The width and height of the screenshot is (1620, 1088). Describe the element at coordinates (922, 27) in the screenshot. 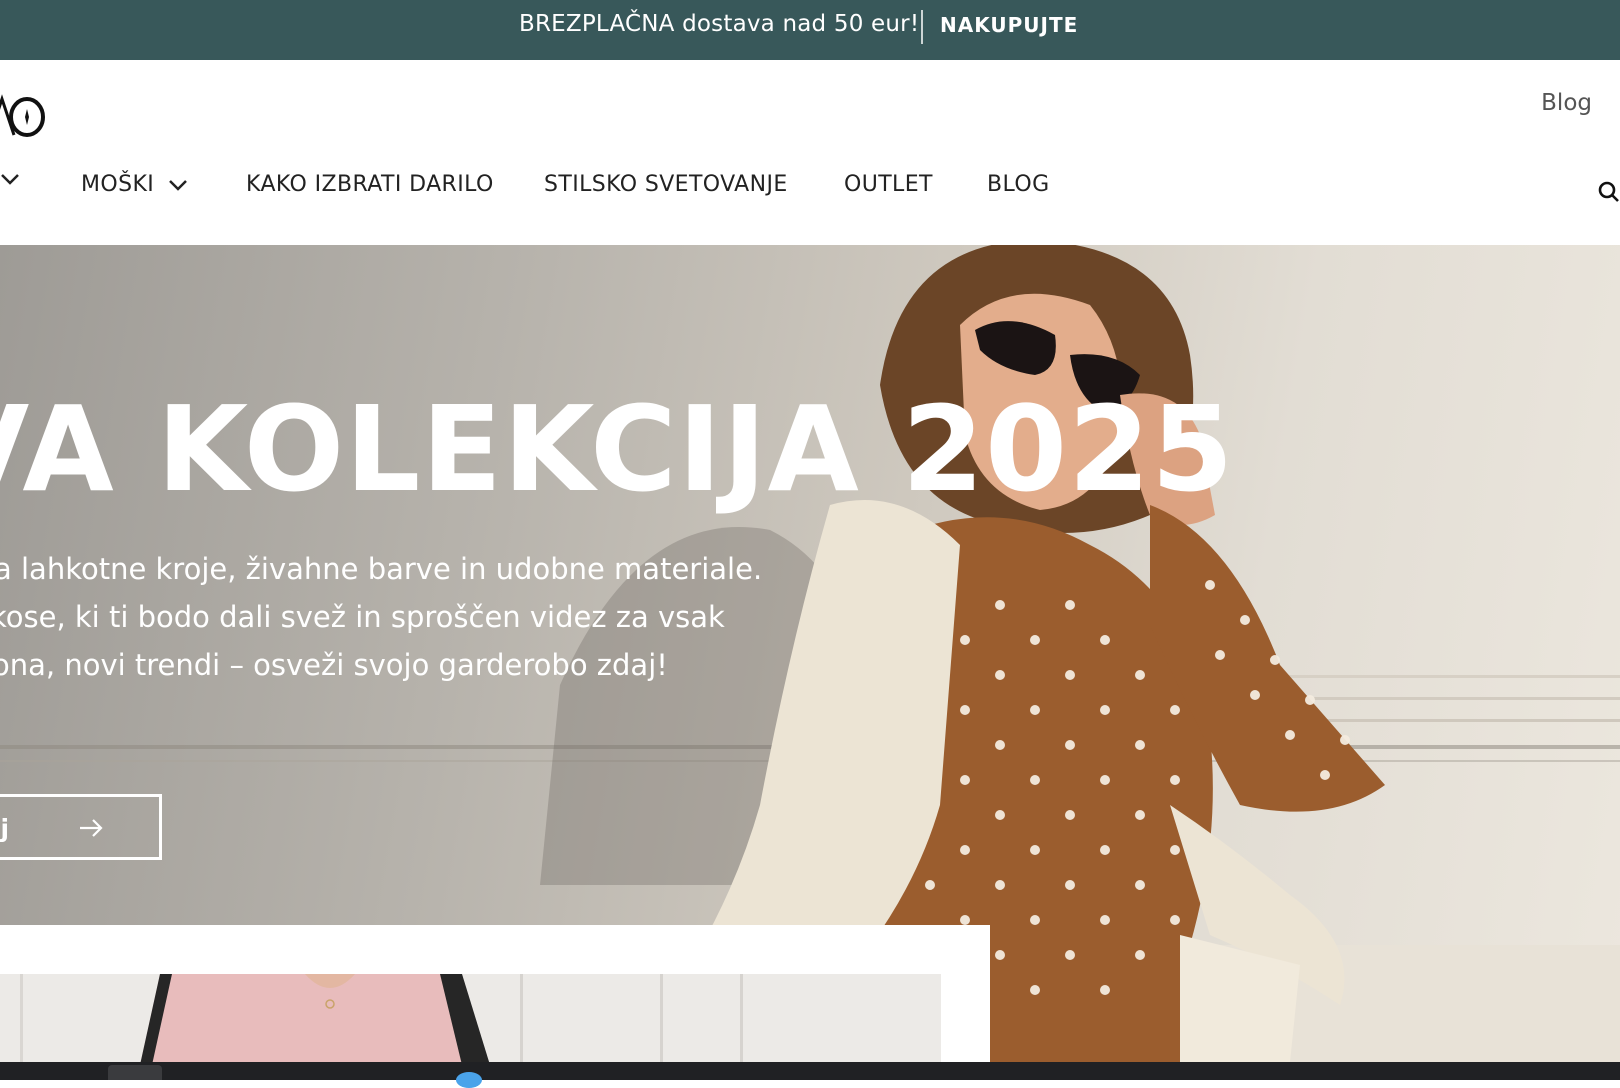

I see `announcement-divider` at that location.